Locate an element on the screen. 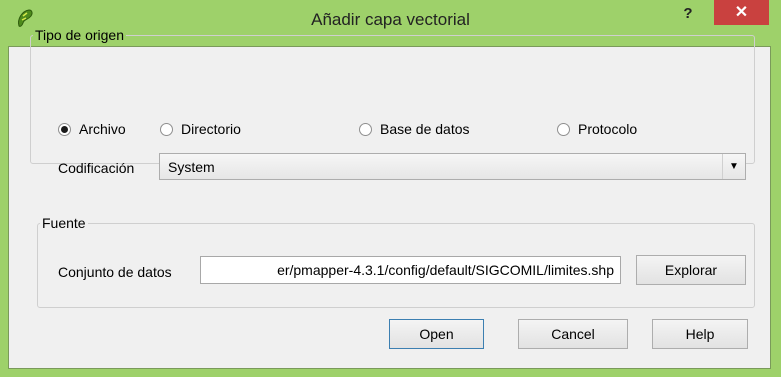 The image size is (781, 377). radio-directorio-label: Directorio is located at coordinates (211, 129).